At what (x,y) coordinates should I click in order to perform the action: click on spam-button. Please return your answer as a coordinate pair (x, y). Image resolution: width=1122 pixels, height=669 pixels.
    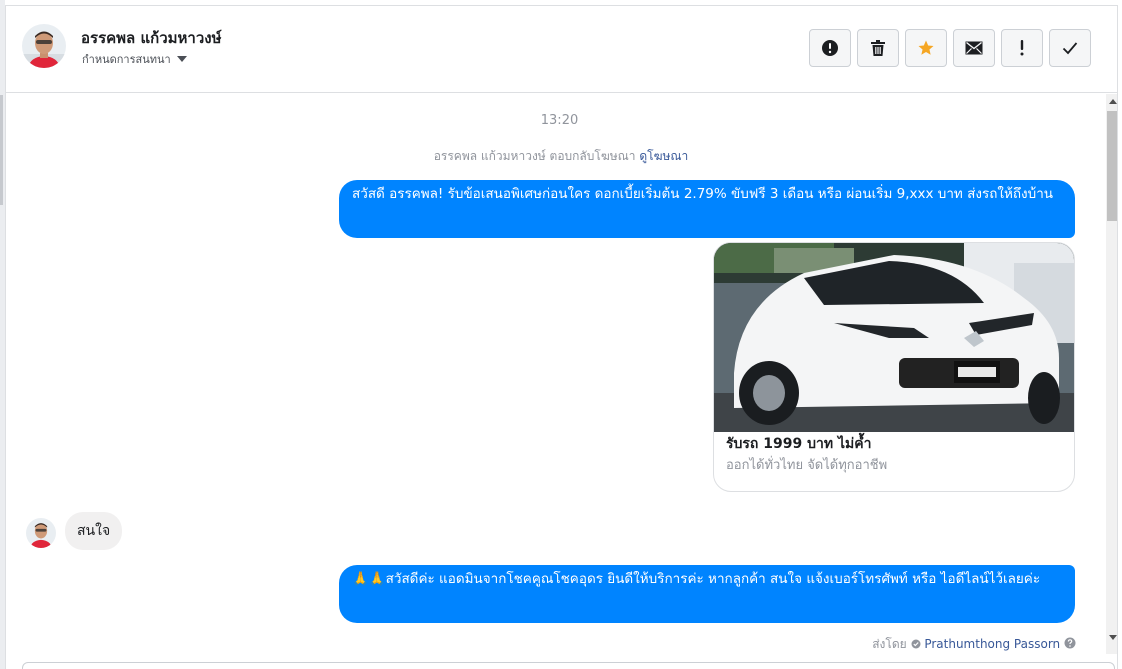
    Looking at the image, I should click on (830, 48).